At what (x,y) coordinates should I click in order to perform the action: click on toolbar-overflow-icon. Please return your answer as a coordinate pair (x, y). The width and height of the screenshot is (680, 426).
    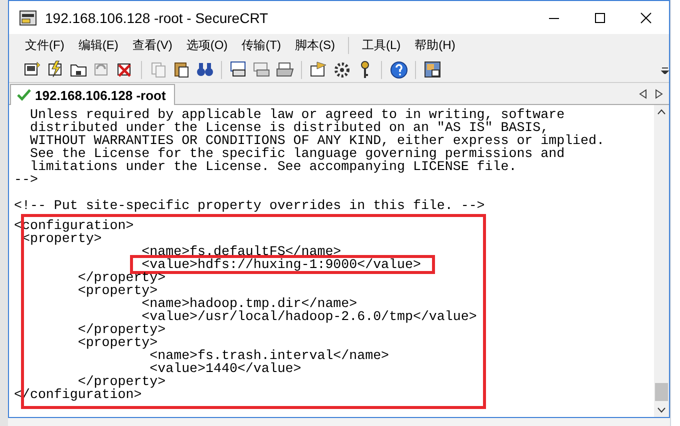
    Looking at the image, I should click on (665, 70).